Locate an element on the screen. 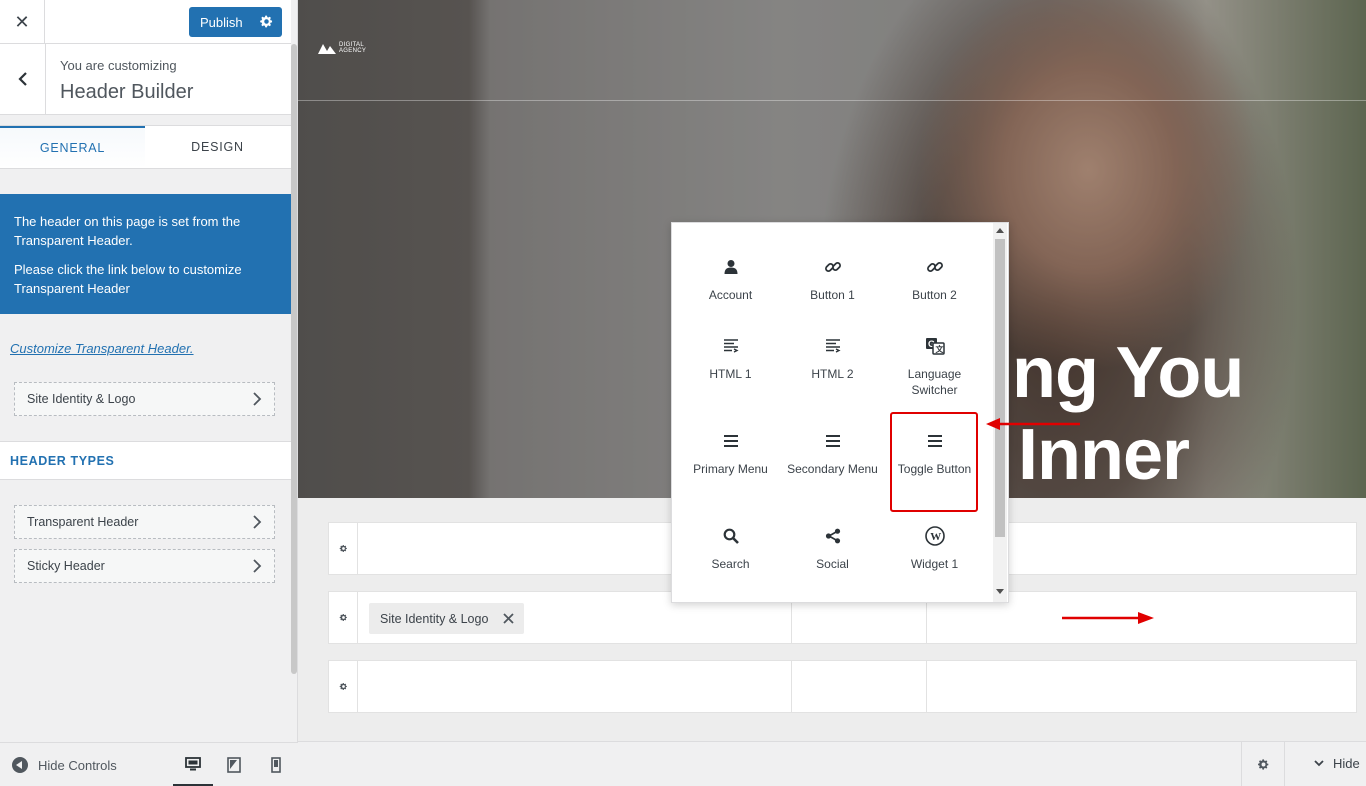 This screenshot has width=1366, height=786. device-tablet-button is located at coordinates (234, 764).